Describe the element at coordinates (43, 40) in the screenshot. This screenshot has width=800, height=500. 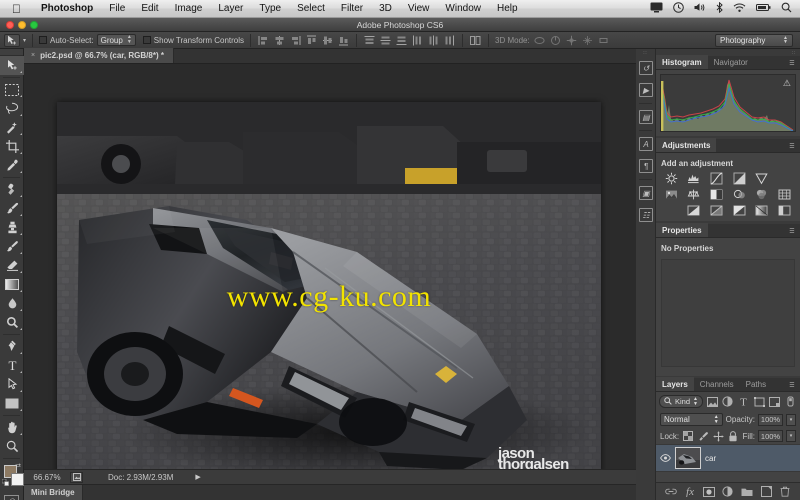
I see `auto-select-checkbox` at that location.